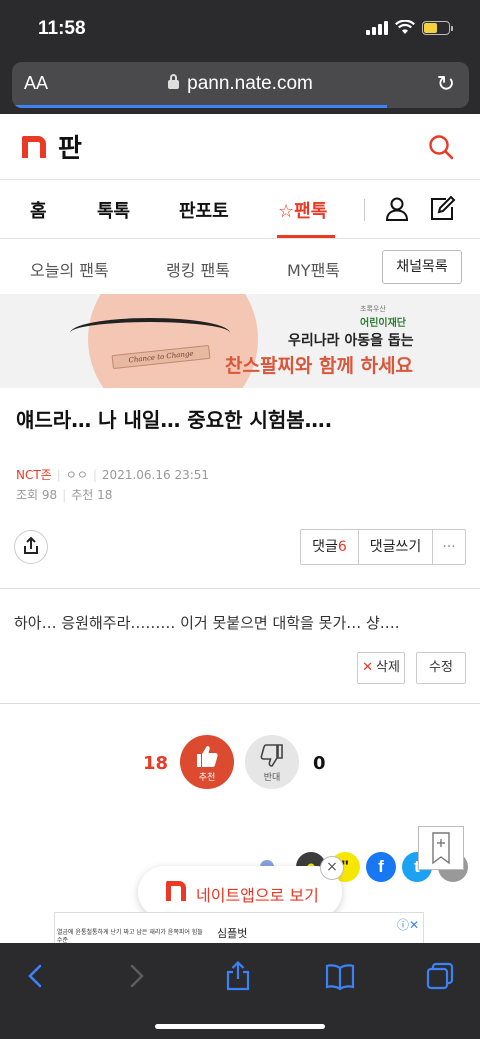  I want to click on main-nav: 홈 톡톡 판포토 ☆팬톡, so click(240, 210).